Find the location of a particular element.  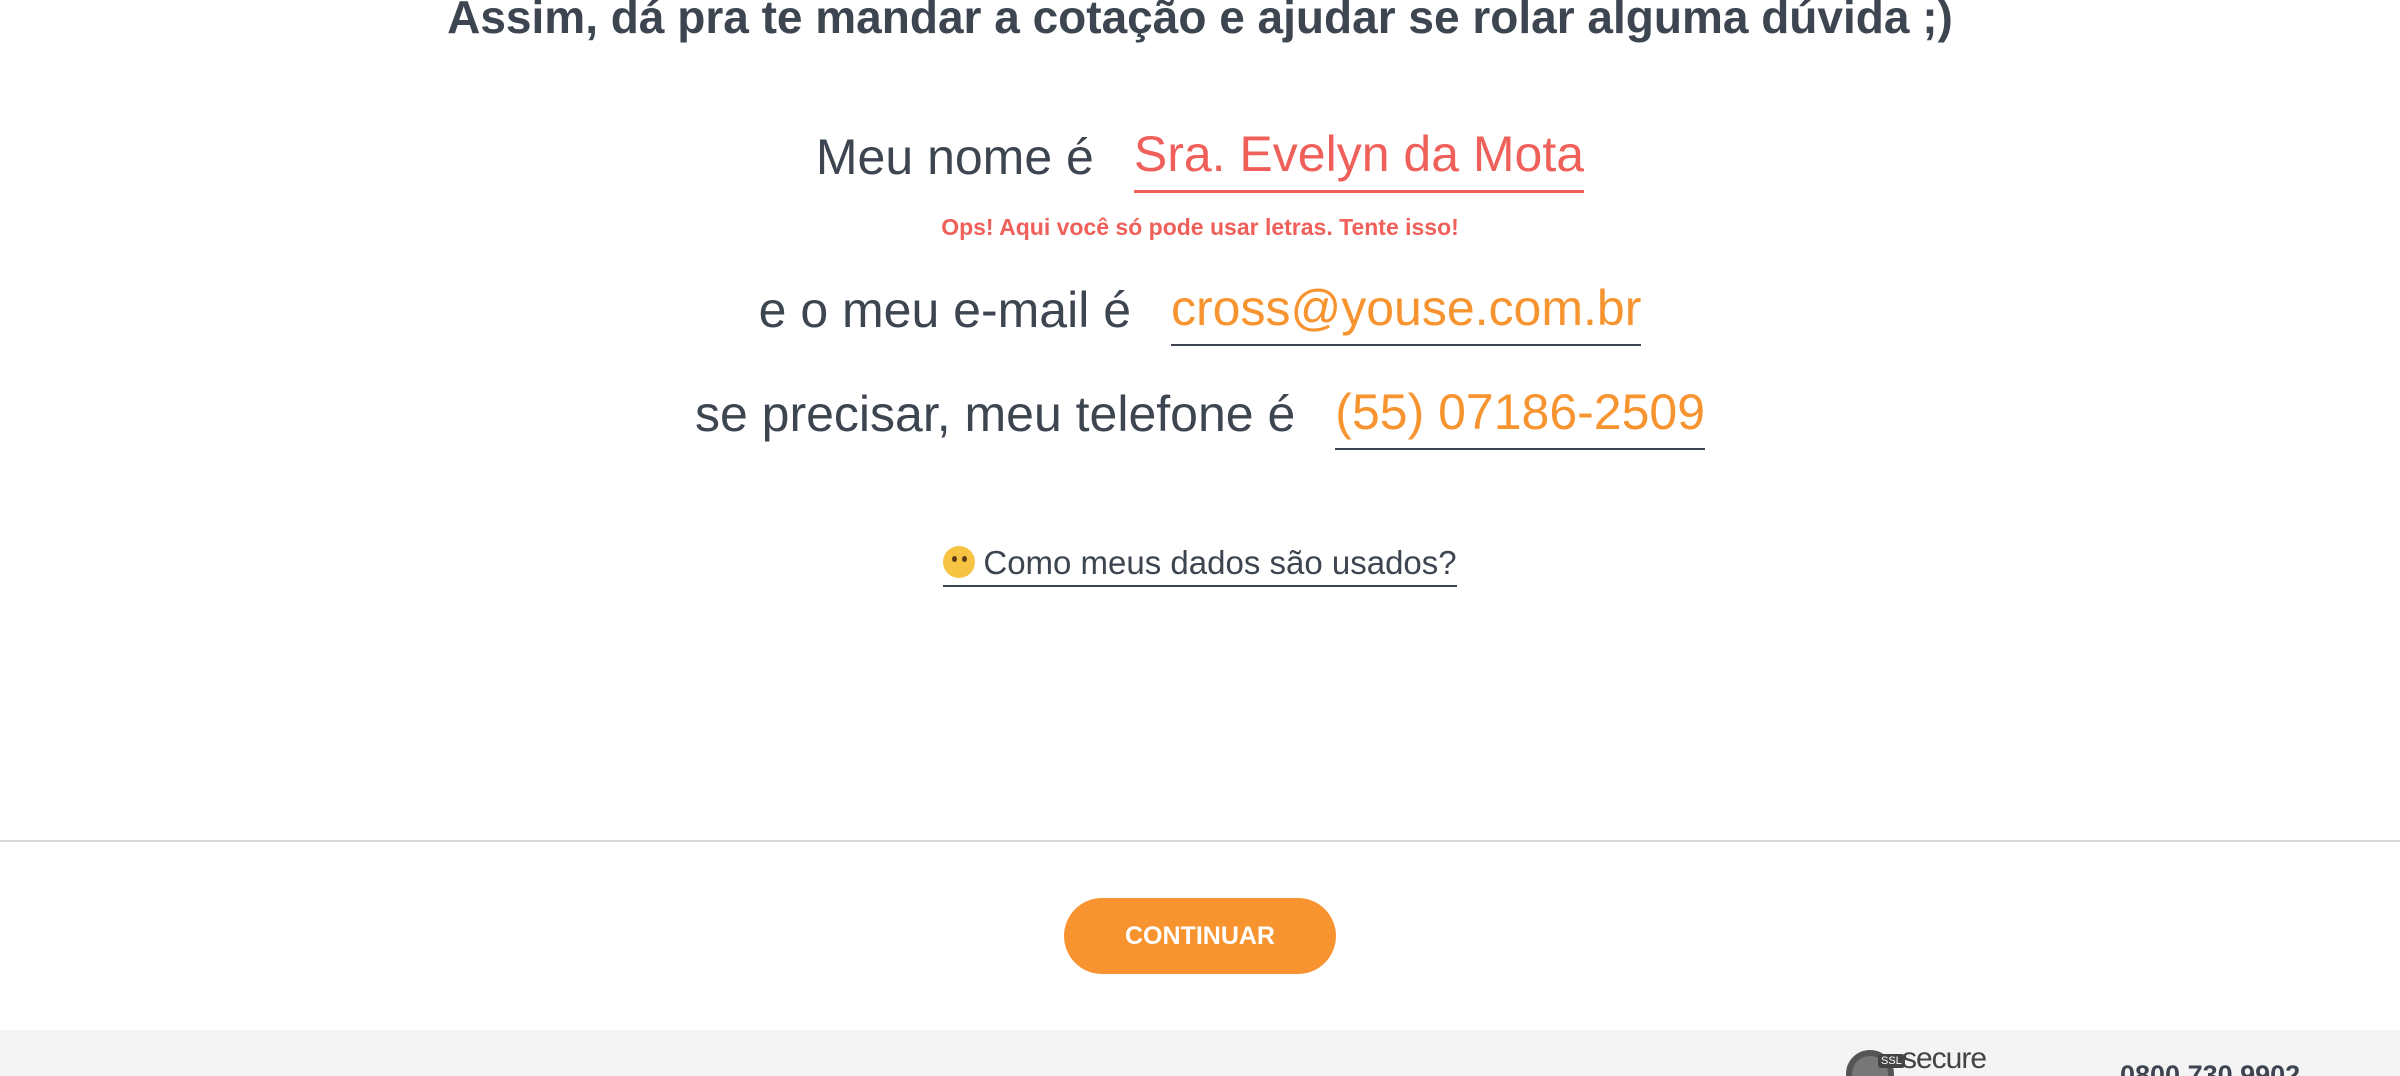

phone-field: (55) 07186-2509 is located at coordinates (1520, 416).